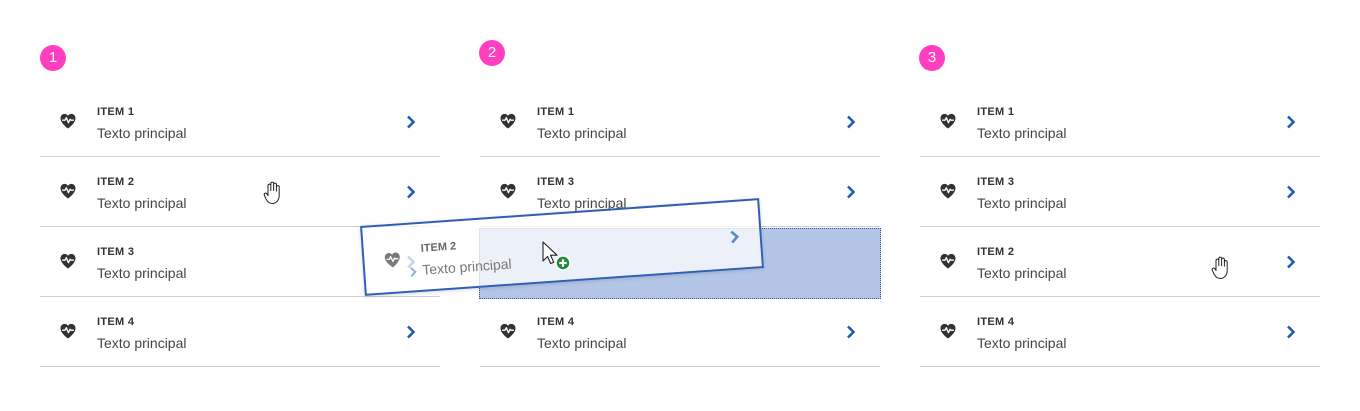 The width and height of the screenshot is (1360, 411). Describe the element at coordinates (556, 256) in the screenshot. I see `arrow-plus-cursor-icon` at that location.